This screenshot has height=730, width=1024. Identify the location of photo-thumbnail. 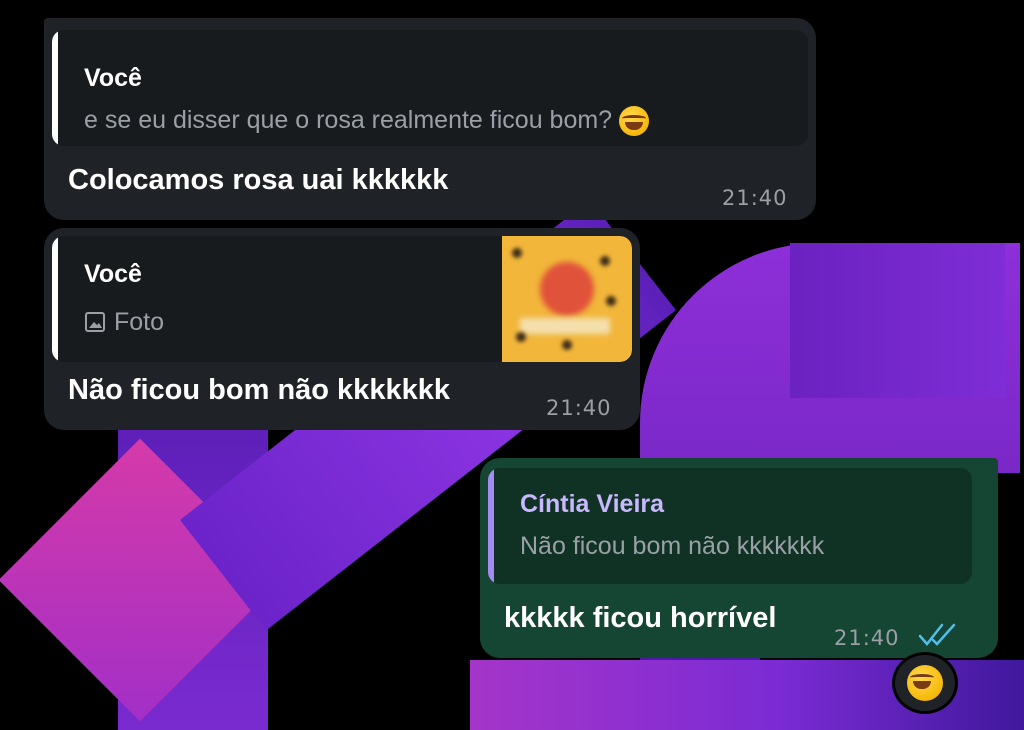
(567, 299).